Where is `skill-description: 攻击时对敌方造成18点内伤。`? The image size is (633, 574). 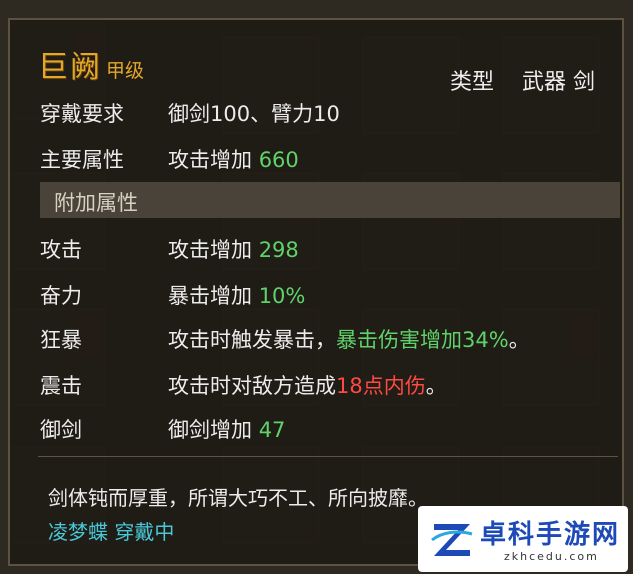
skill-description: 攻击时对敌方造成18点内伤。 is located at coordinates (307, 385).